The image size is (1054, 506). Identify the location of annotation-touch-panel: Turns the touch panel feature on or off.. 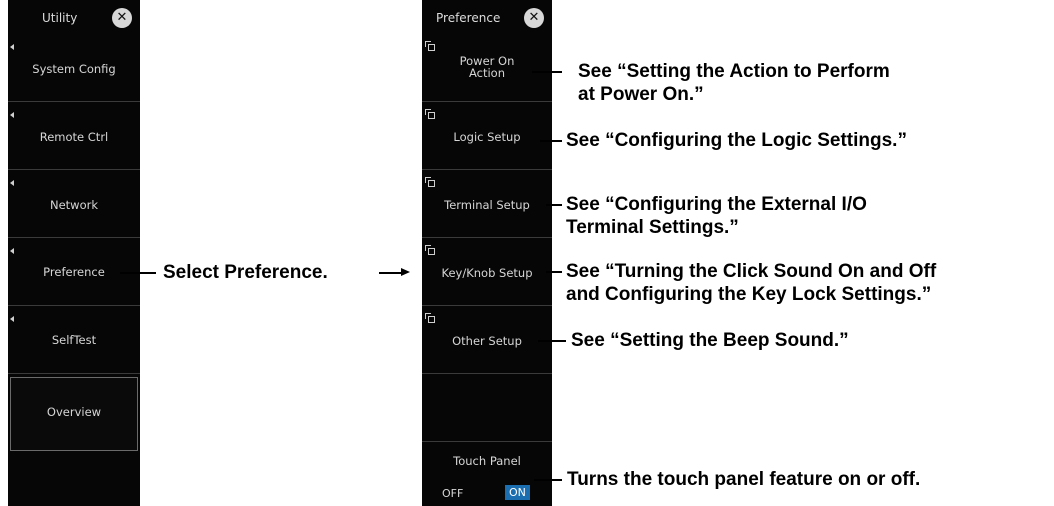
(744, 479).